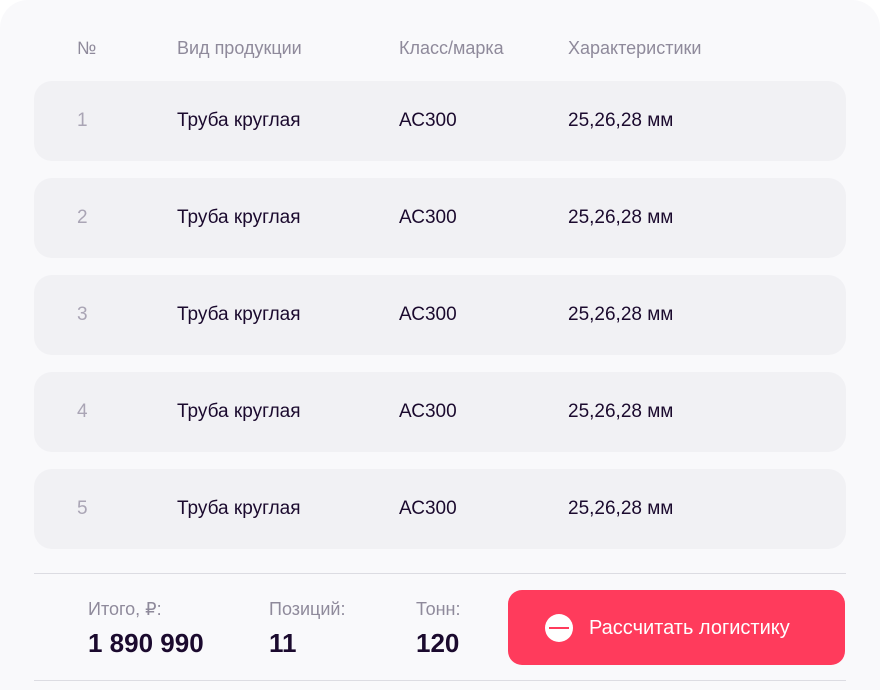 The width and height of the screenshot is (882, 690). I want to click on tons-label: Тонн:, so click(438, 609).